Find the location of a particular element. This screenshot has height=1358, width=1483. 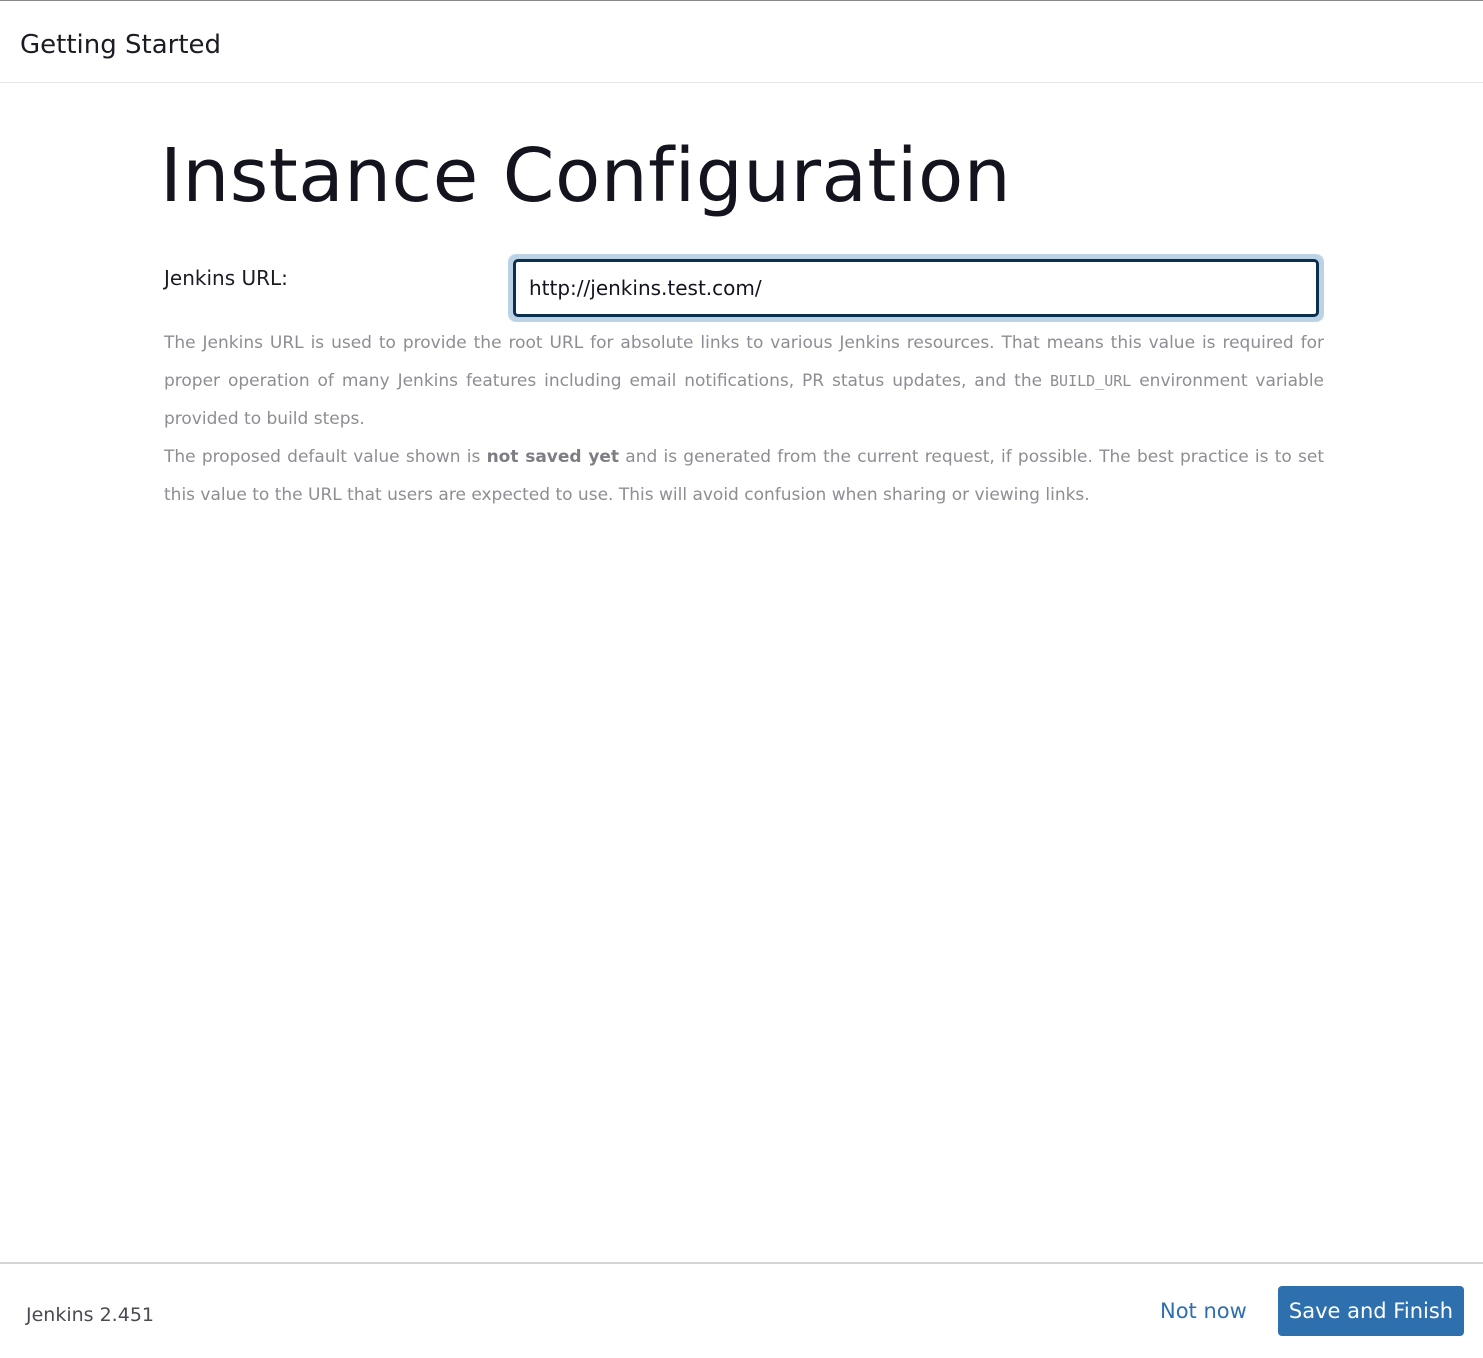

header-title: Getting Started is located at coordinates (121, 45).